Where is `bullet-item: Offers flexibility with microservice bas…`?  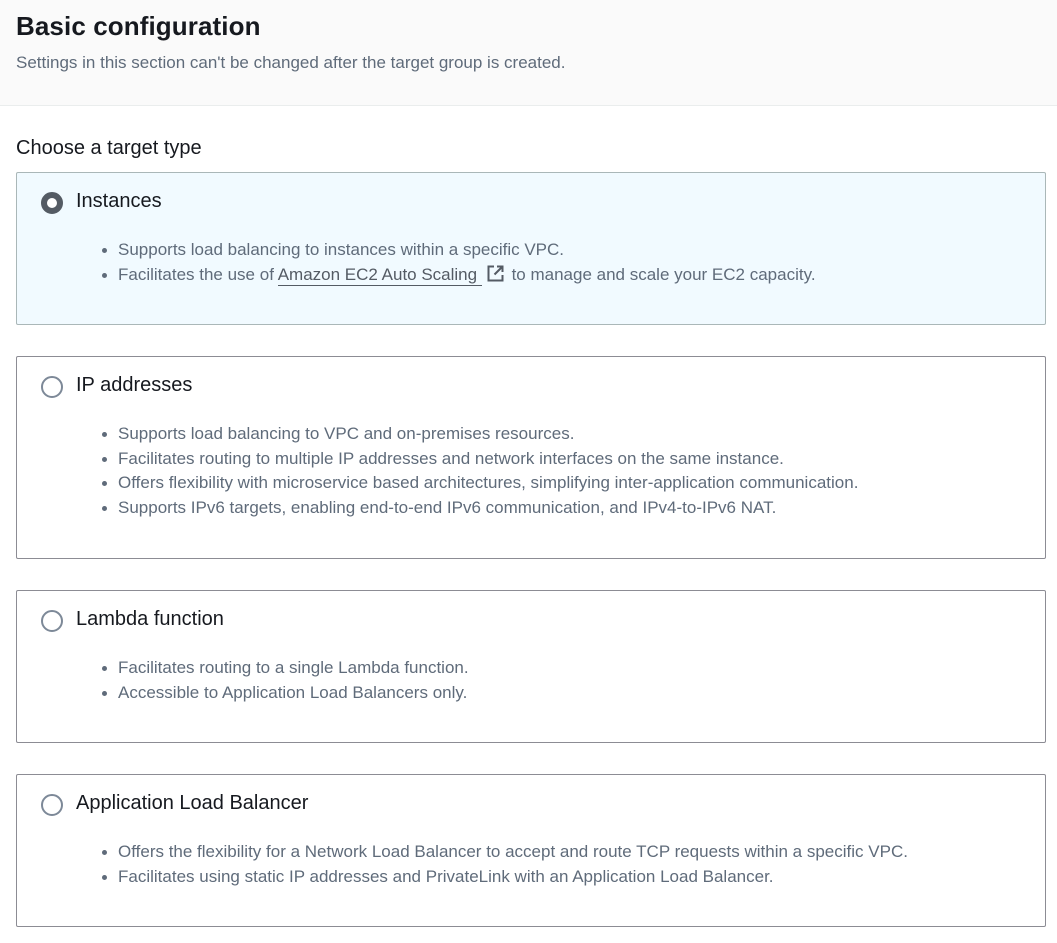
bullet-item: Offers flexibility with microservice bas… is located at coordinates (479, 483).